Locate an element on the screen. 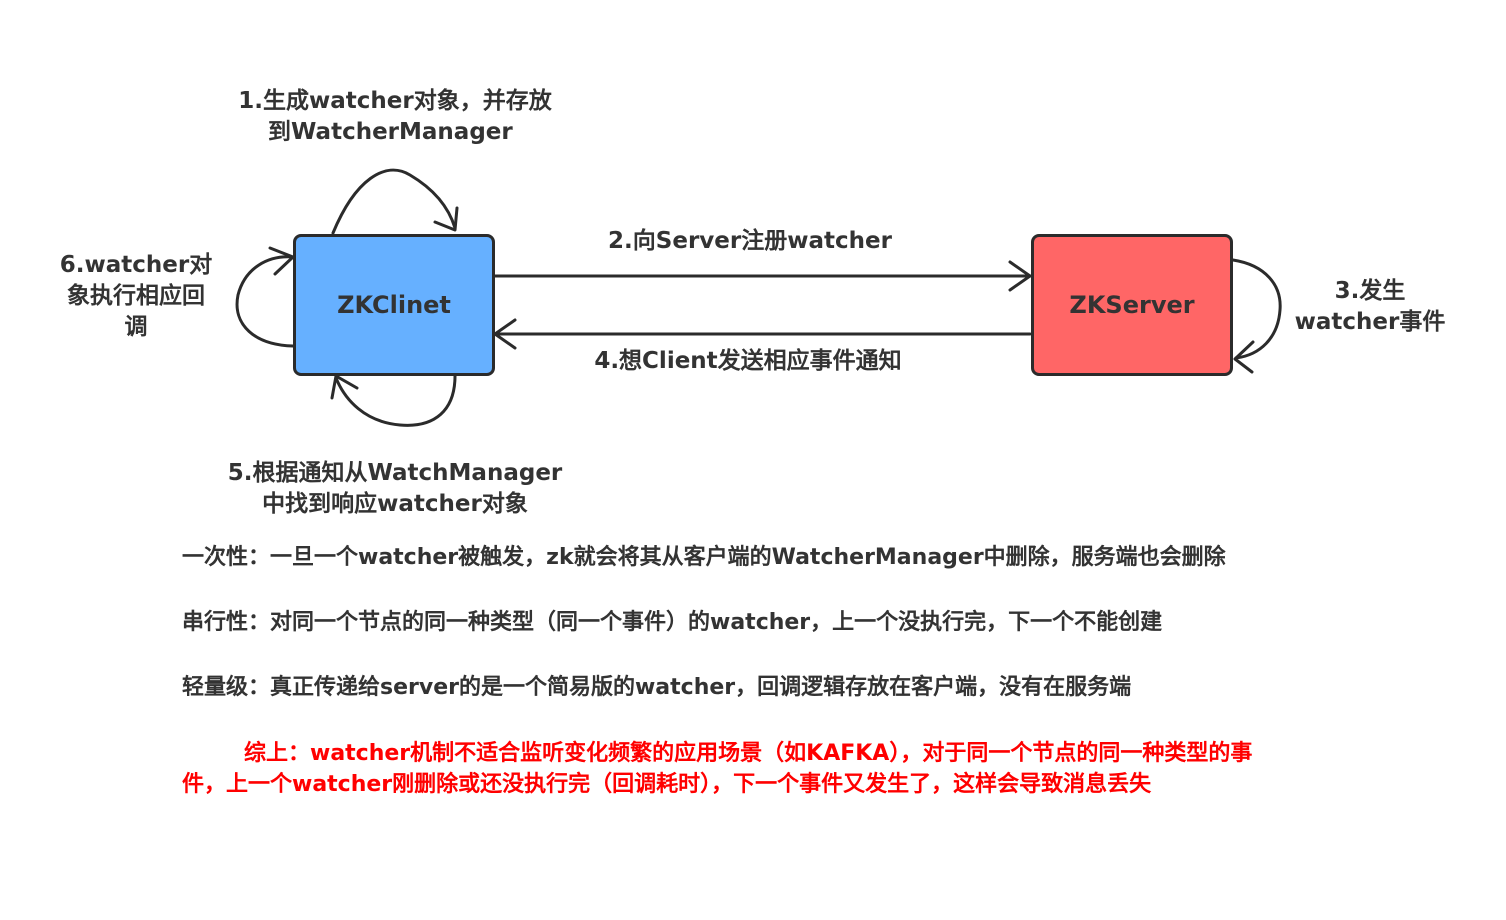 The width and height of the screenshot is (1506, 920). step3-line2: watcher事件 is located at coordinates (1370, 322).